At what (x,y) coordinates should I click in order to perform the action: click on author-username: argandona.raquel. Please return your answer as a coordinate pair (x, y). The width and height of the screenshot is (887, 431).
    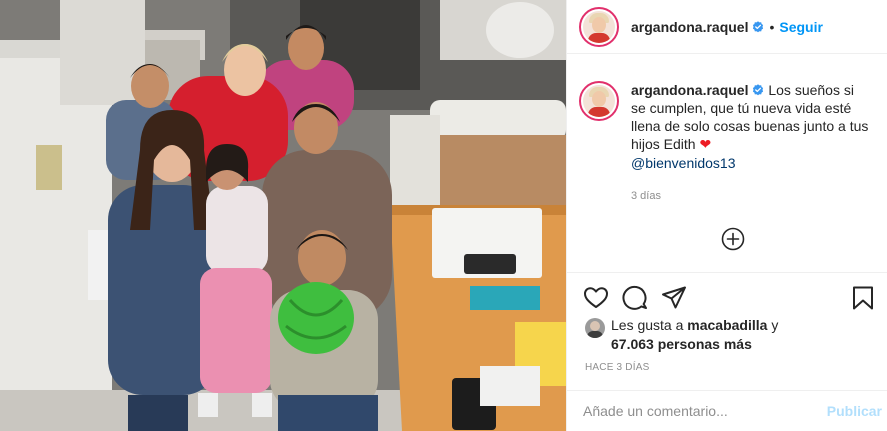
    Looking at the image, I should click on (689, 27).